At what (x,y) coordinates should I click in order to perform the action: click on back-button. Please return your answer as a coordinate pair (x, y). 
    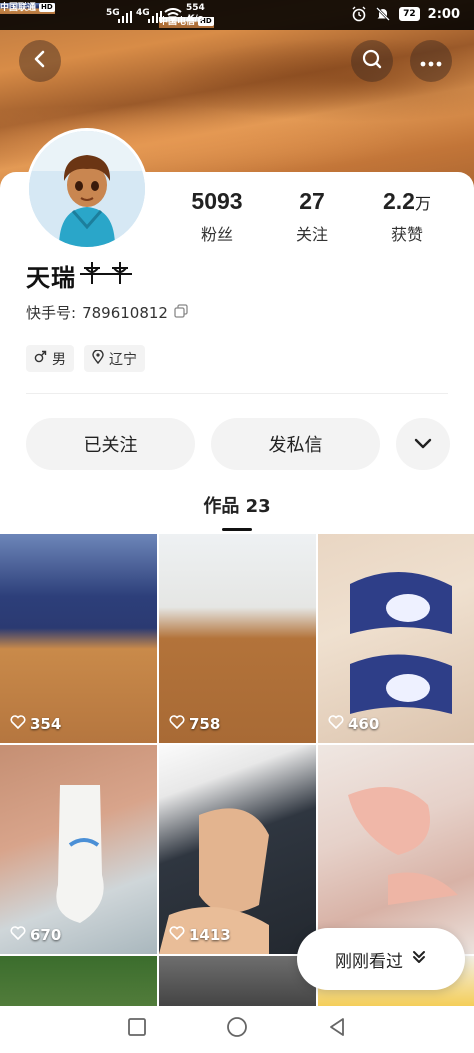
    Looking at the image, I should click on (40, 61).